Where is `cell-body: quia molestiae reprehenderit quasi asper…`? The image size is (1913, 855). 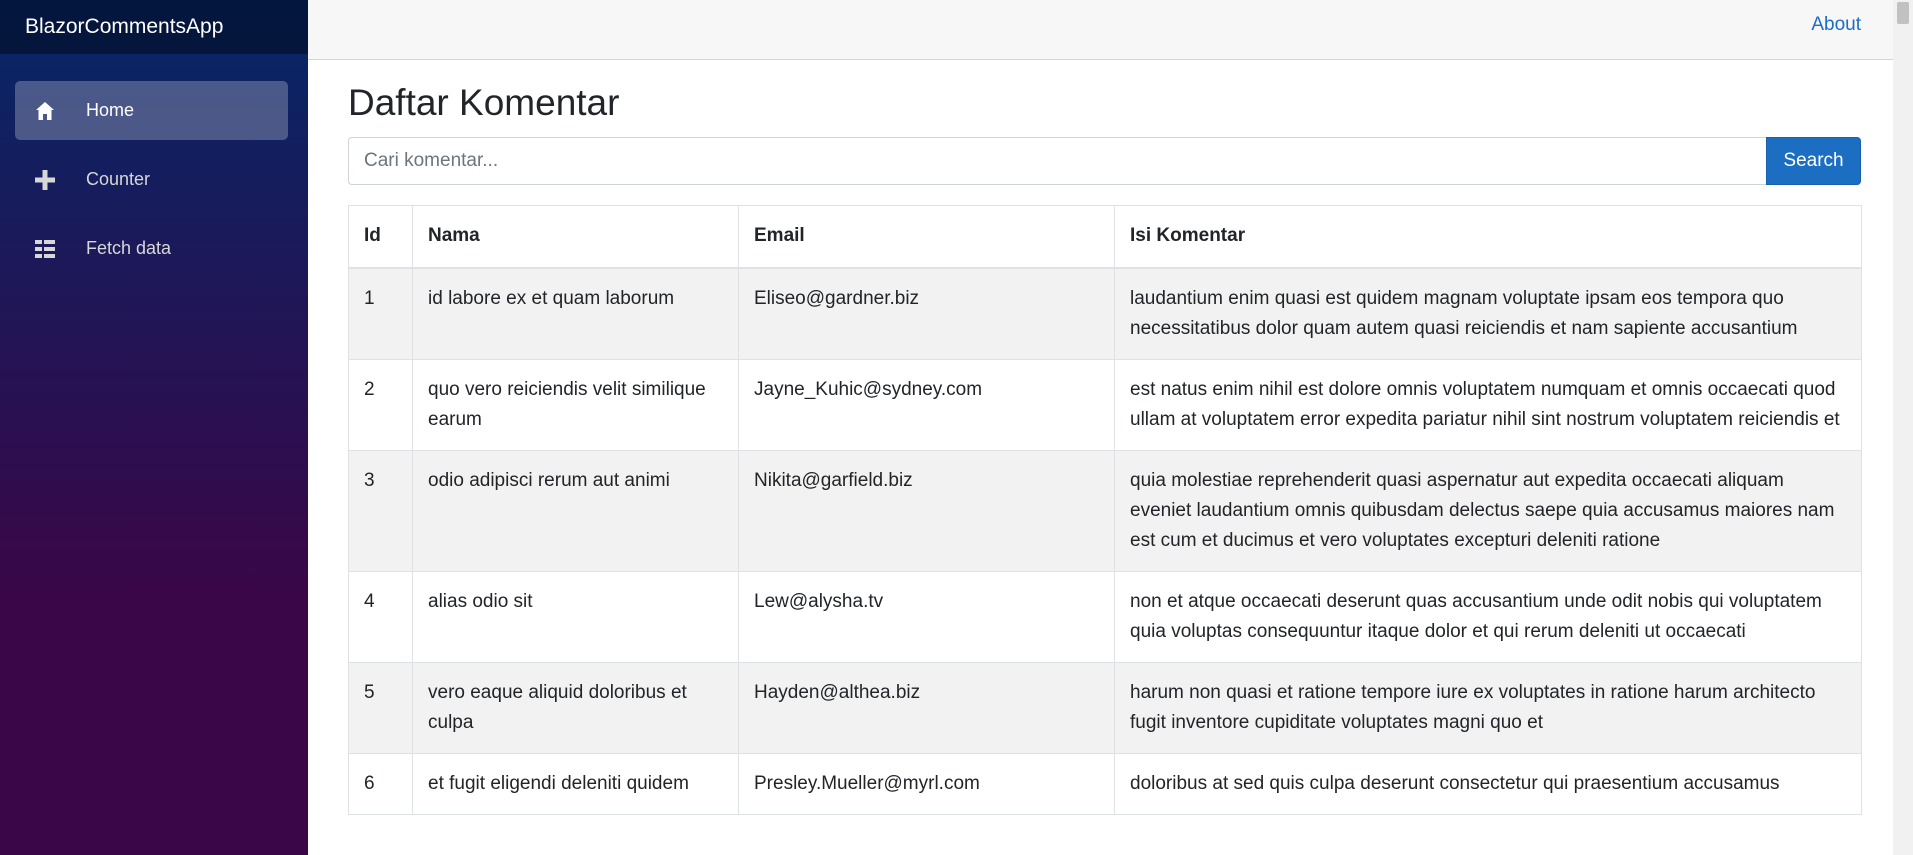 cell-body: quia molestiae reprehenderit quasi asper… is located at coordinates (1488, 510).